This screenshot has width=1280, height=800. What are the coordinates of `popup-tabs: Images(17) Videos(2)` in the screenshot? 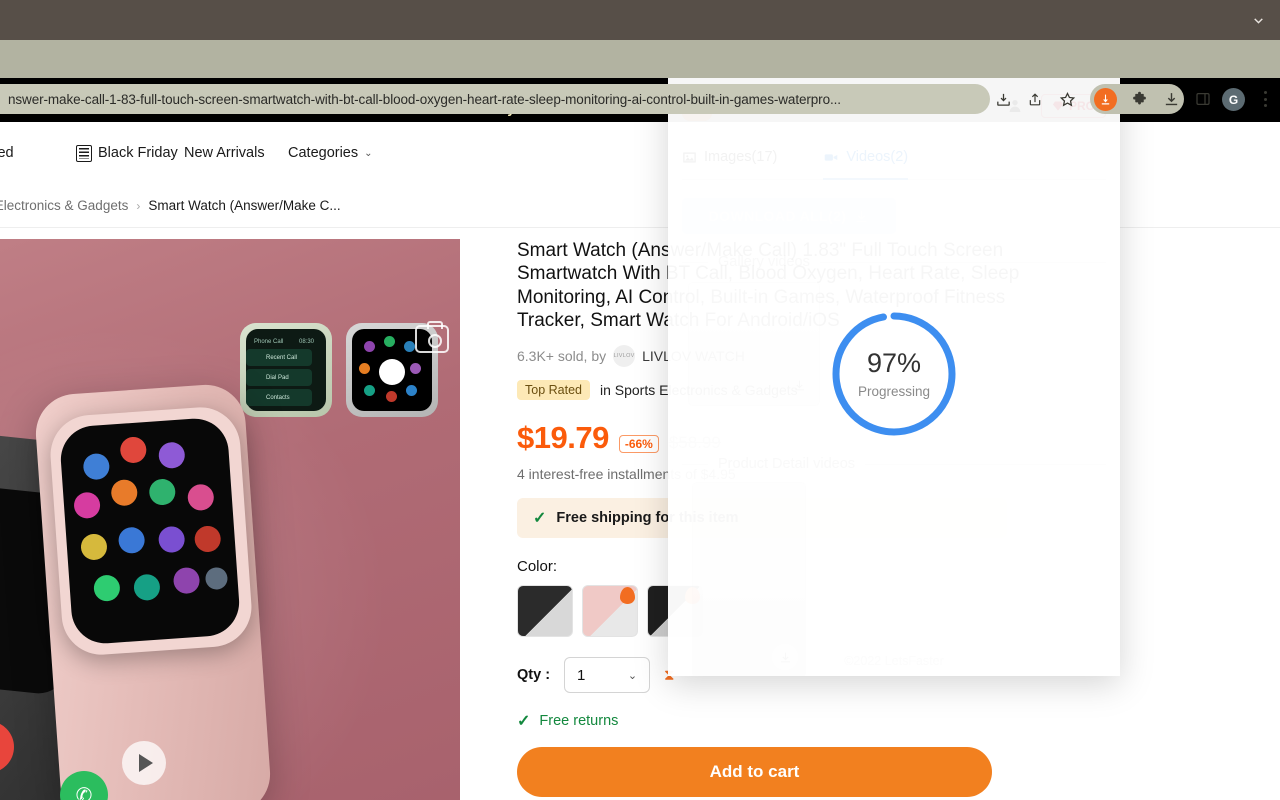 It's located at (894, 162).